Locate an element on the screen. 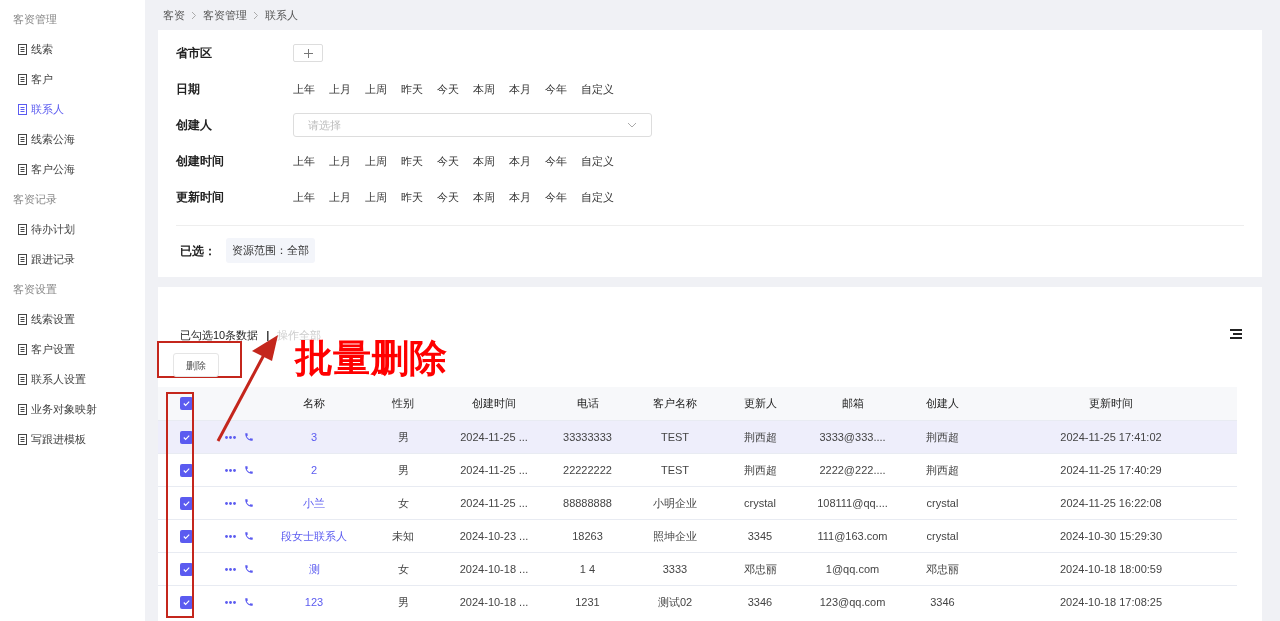 Image resolution: width=1280 pixels, height=621 pixels. menu-icon is located at coordinates (1236, 334).